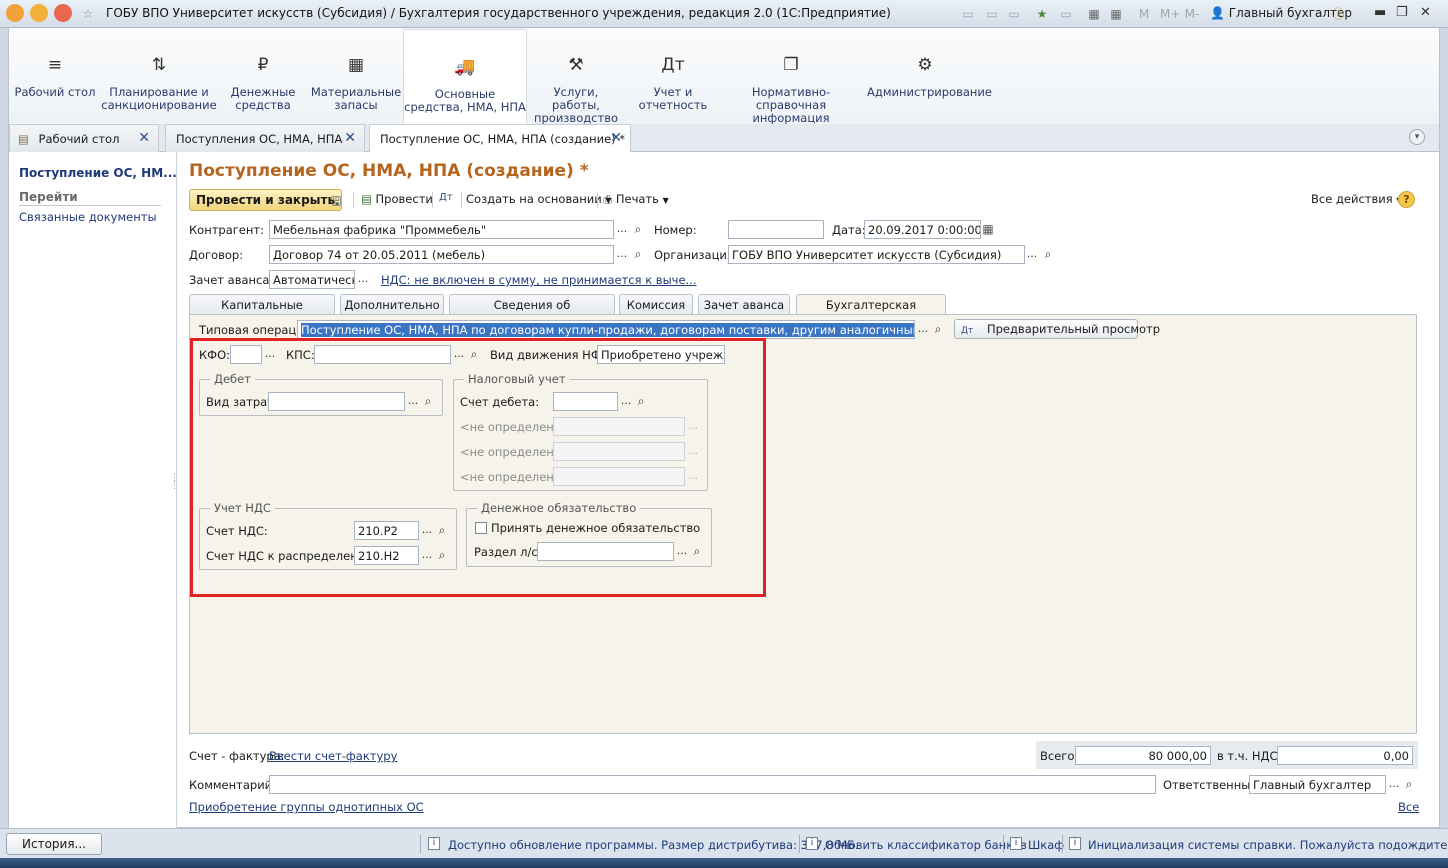 This screenshot has width=1448, height=868. Describe the element at coordinates (312, 279) in the screenshot. I see `advance-field: Автоматически` at that location.